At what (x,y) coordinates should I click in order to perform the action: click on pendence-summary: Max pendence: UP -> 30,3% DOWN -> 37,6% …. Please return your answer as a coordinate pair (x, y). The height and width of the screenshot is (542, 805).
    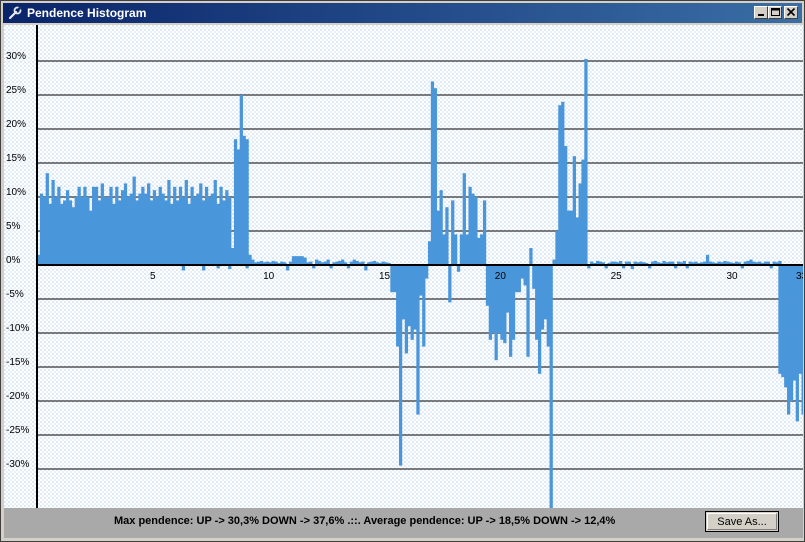
    Looking at the image, I should click on (365, 521).